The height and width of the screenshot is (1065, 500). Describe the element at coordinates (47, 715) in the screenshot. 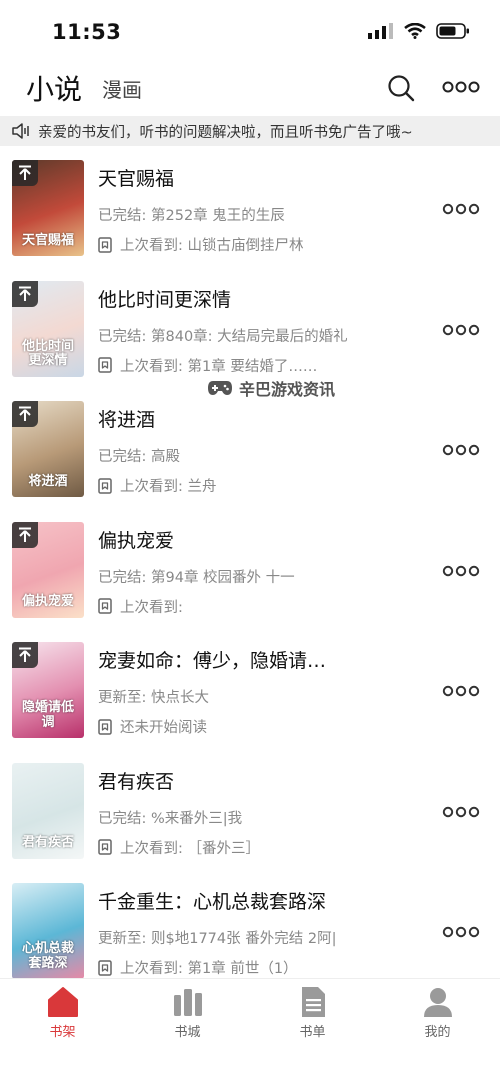

I see `book-cover-caption: 隐婚请低调` at that location.